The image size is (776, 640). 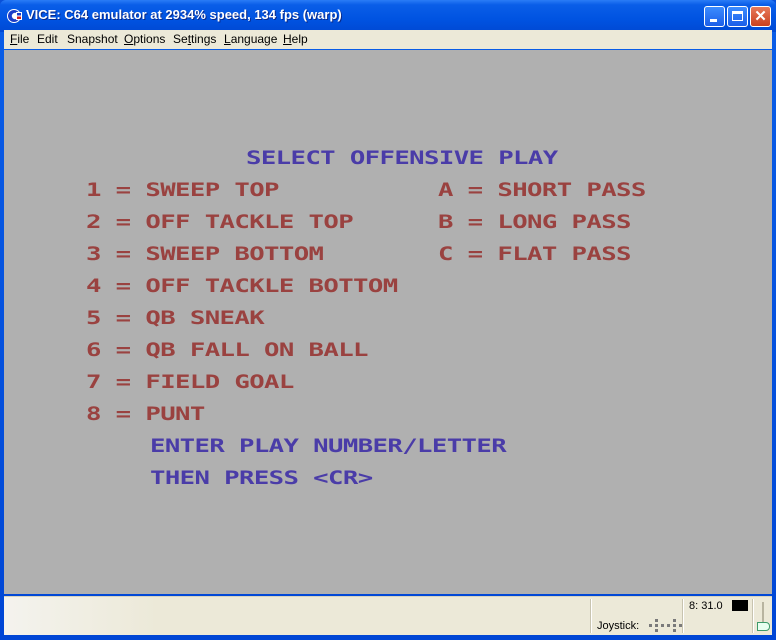 What do you see at coordinates (129, 39) in the screenshot?
I see `menu-options-mnemonic: O` at bounding box center [129, 39].